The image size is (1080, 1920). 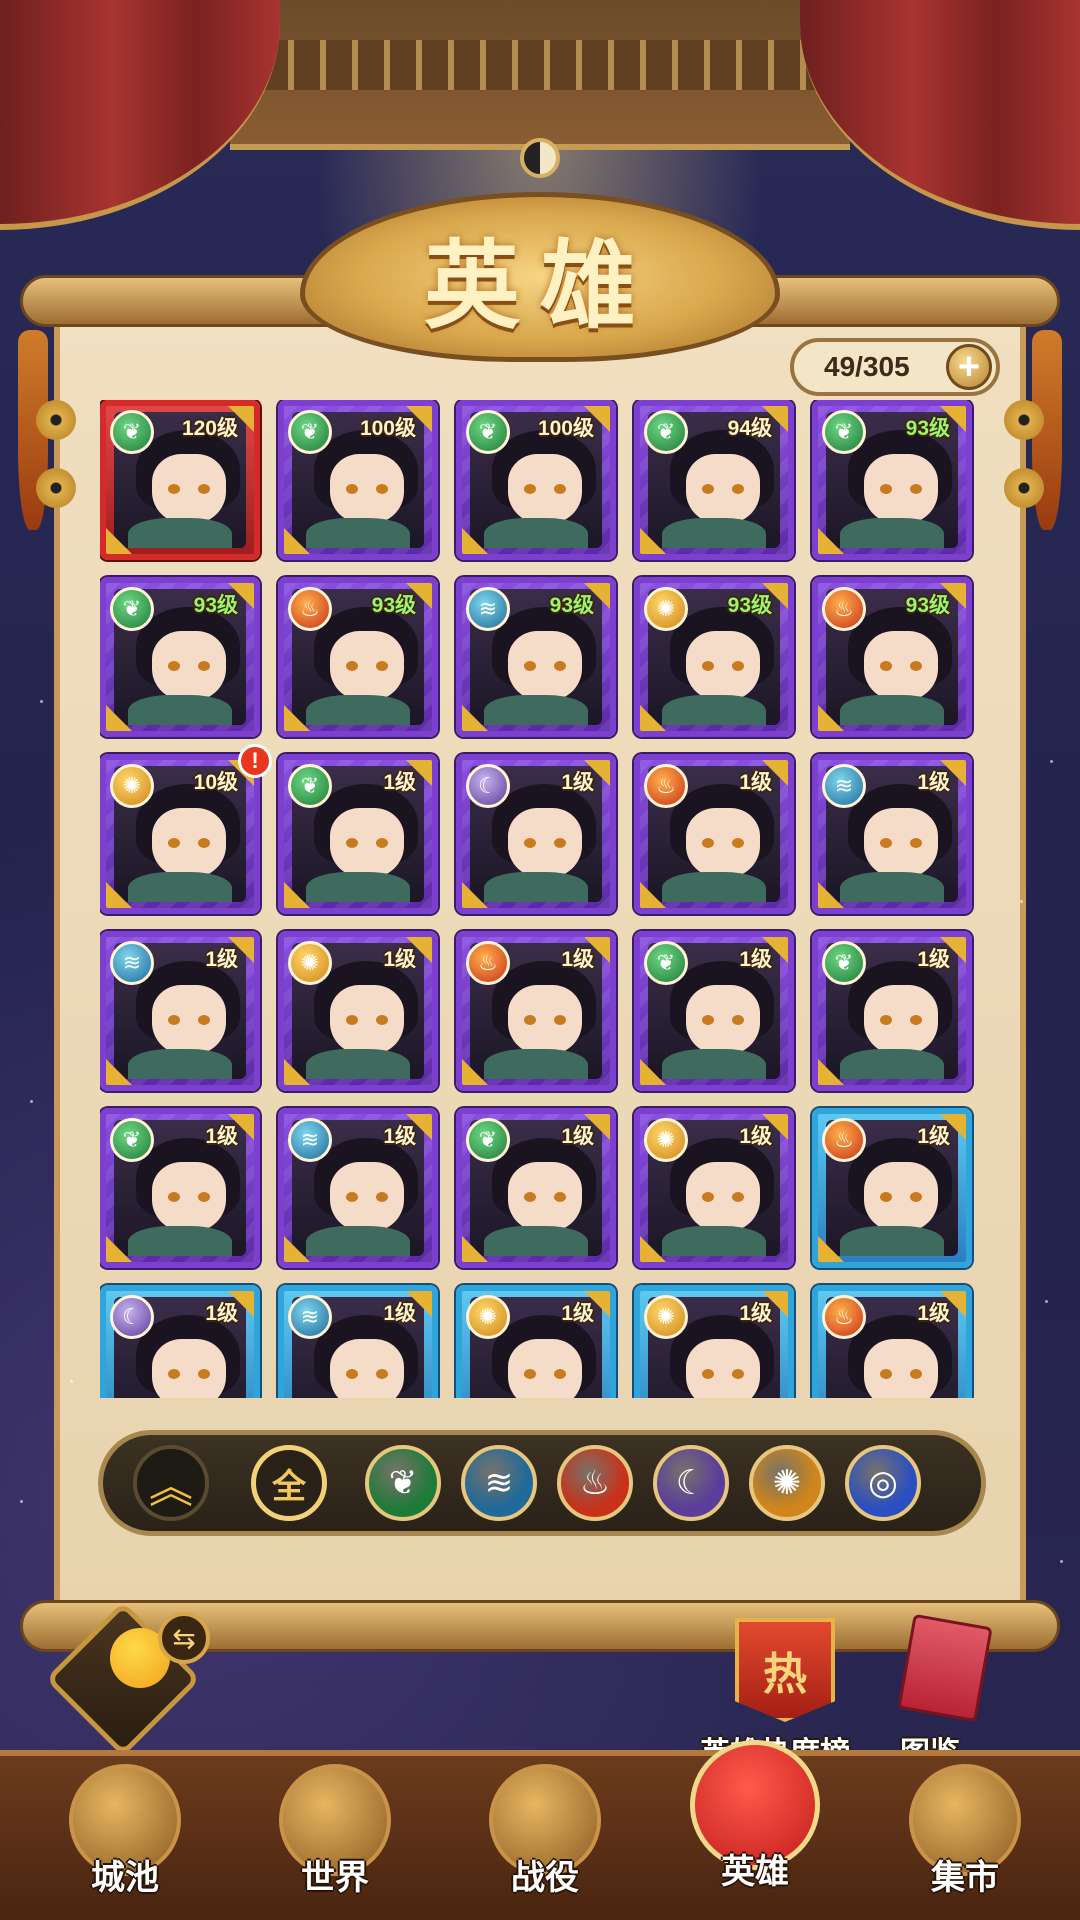 I want to click on nav-label: 城池, so click(x=125, y=1878).